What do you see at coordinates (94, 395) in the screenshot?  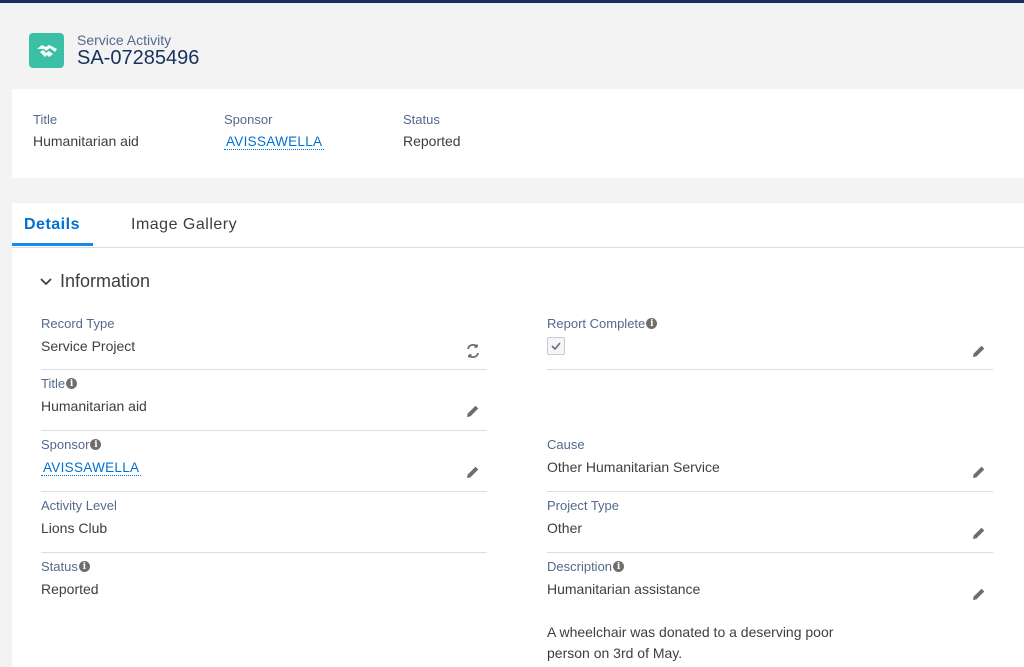 I see `field-title: Title i Humanitarian aid` at bounding box center [94, 395].